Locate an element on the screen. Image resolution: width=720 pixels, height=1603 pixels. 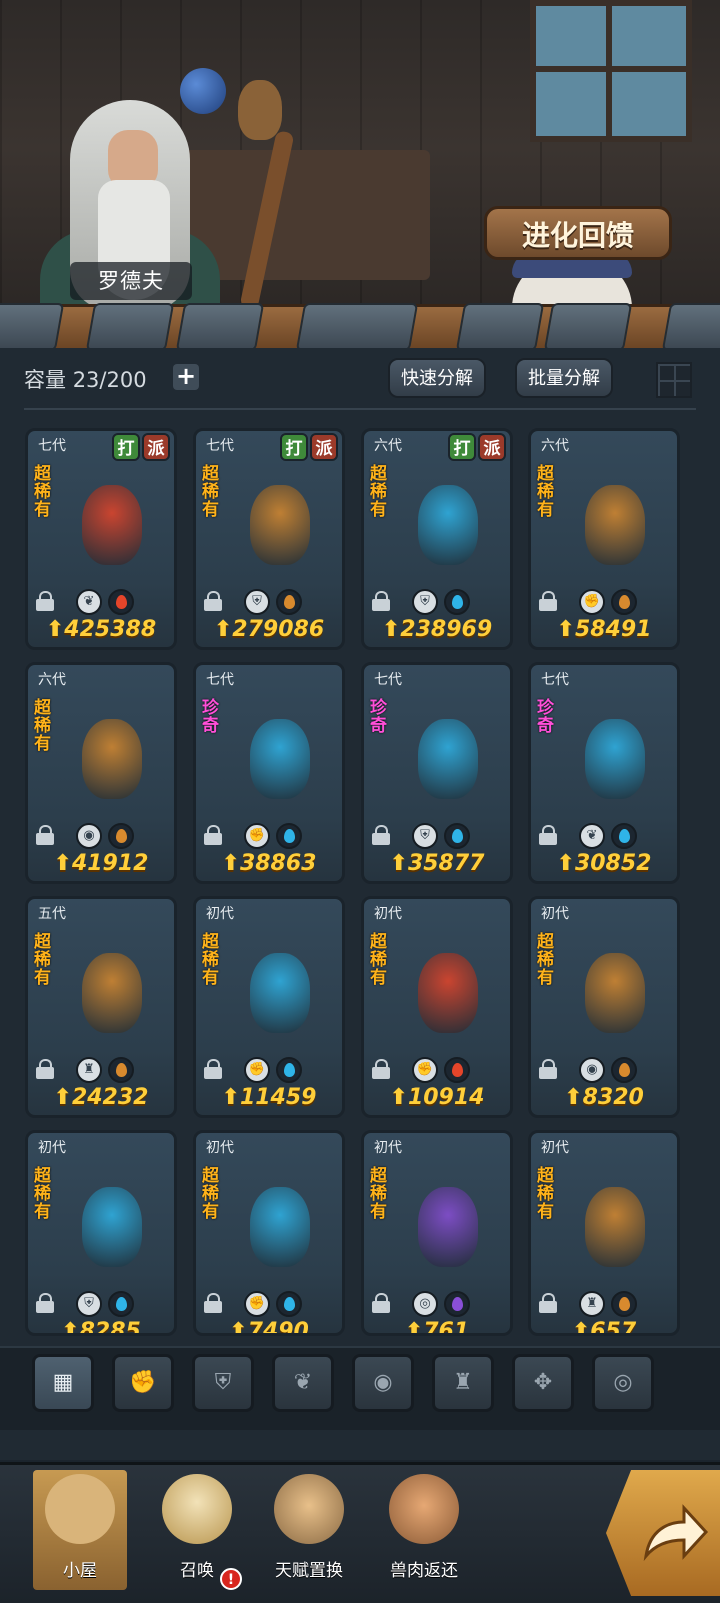
generation-label: 初代 is located at coordinates (388, 1148).